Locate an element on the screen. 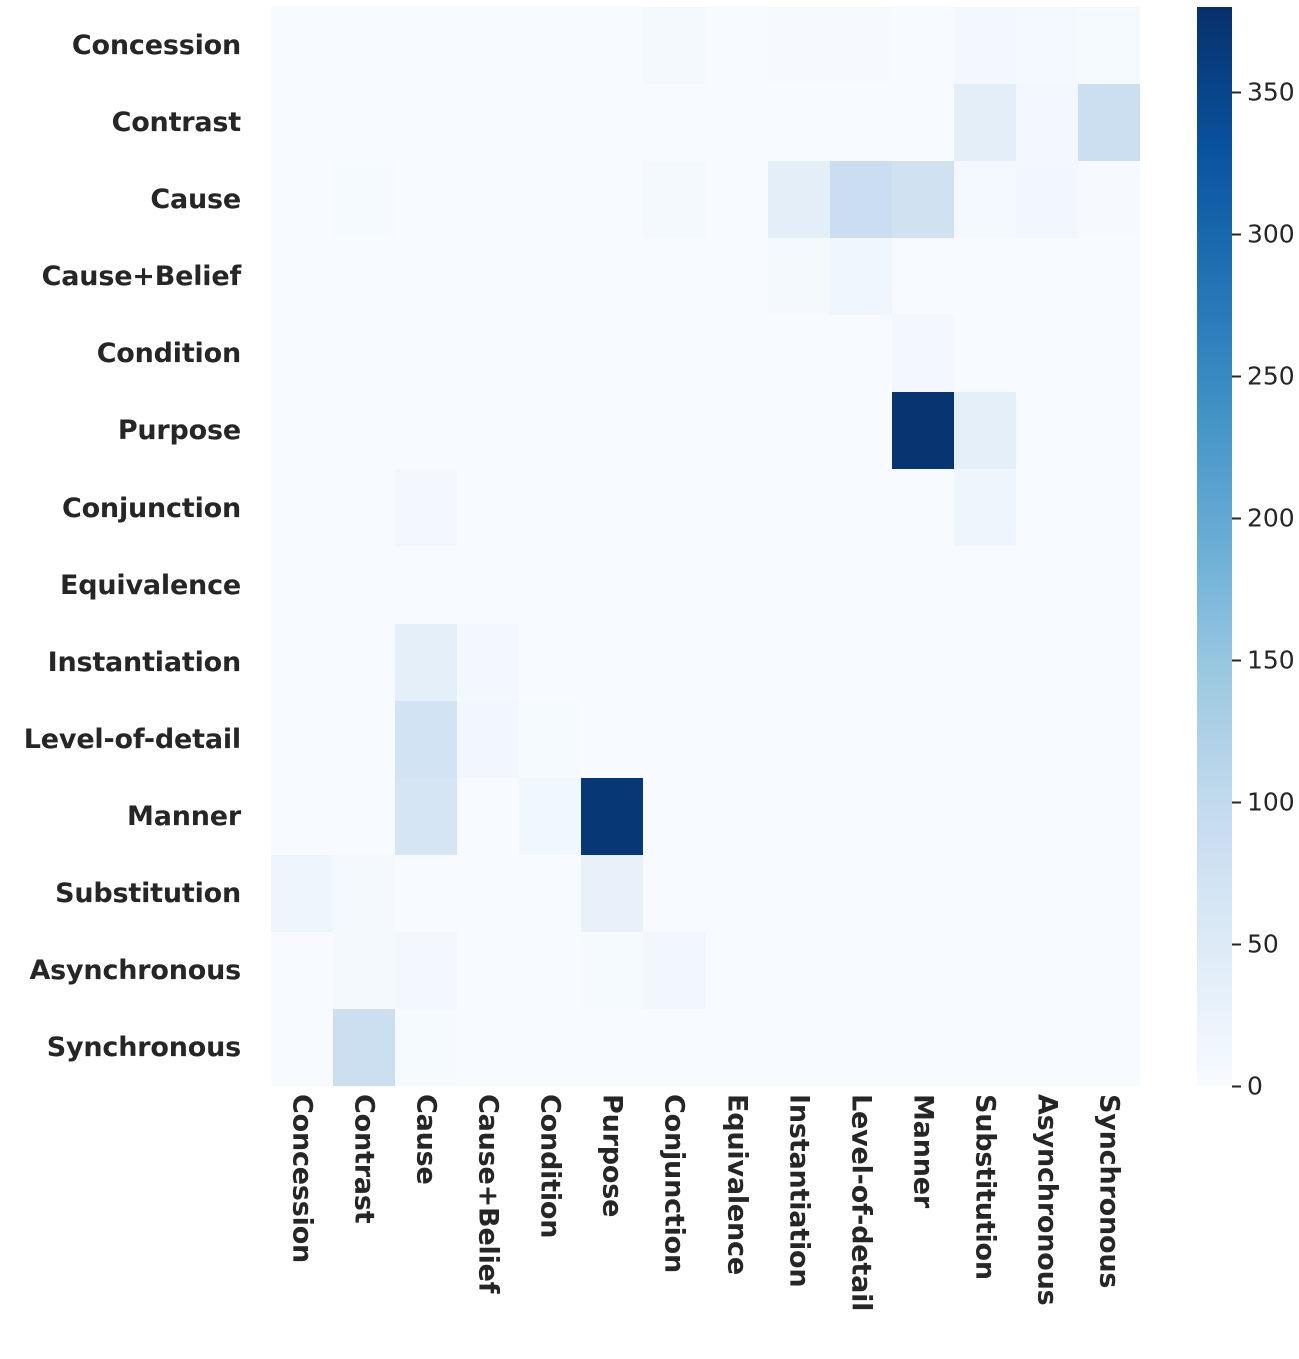  y-axis-label: Manner is located at coordinates (184, 816).